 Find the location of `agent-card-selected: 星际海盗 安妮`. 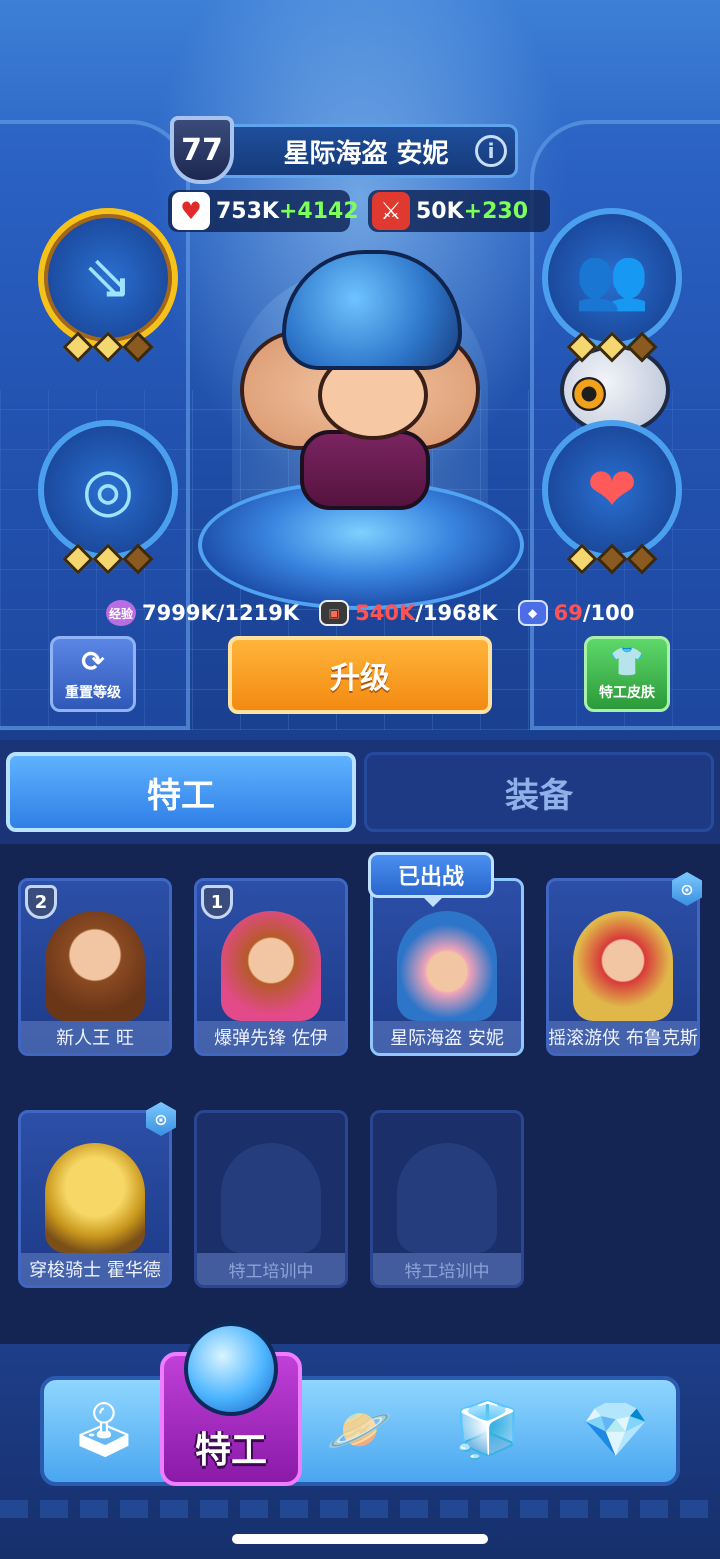

agent-card-selected: 星际海盗 安妮 is located at coordinates (447, 967).